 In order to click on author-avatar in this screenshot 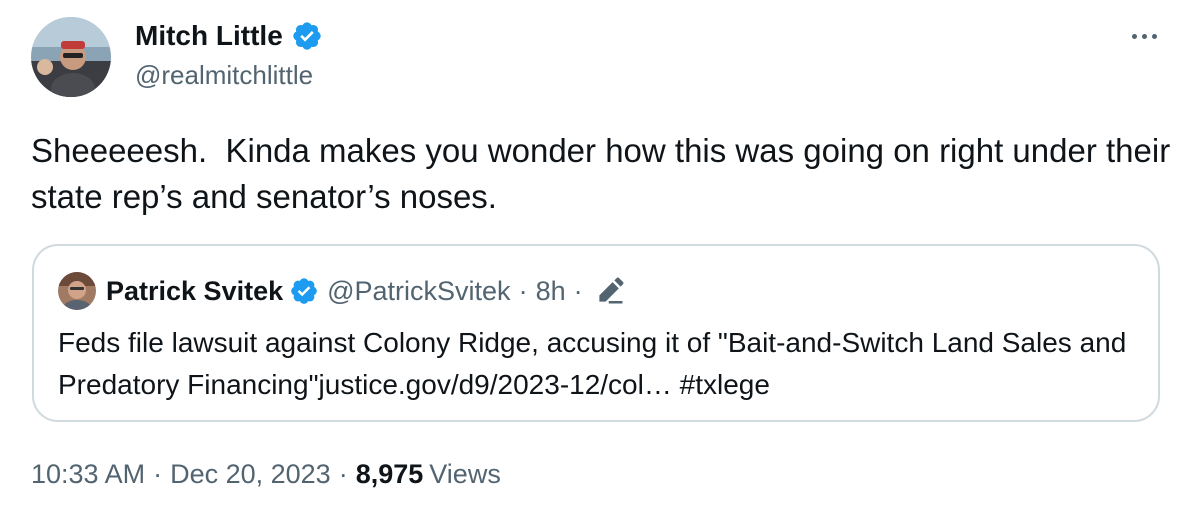, I will do `click(71, 57)`.